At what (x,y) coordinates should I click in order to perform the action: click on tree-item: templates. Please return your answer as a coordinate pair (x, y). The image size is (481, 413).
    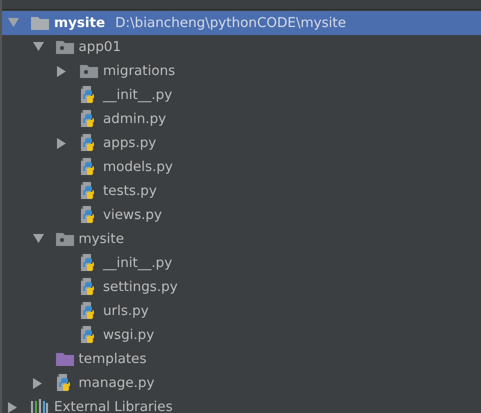
    Looking at the image, I should click on (241, 359).